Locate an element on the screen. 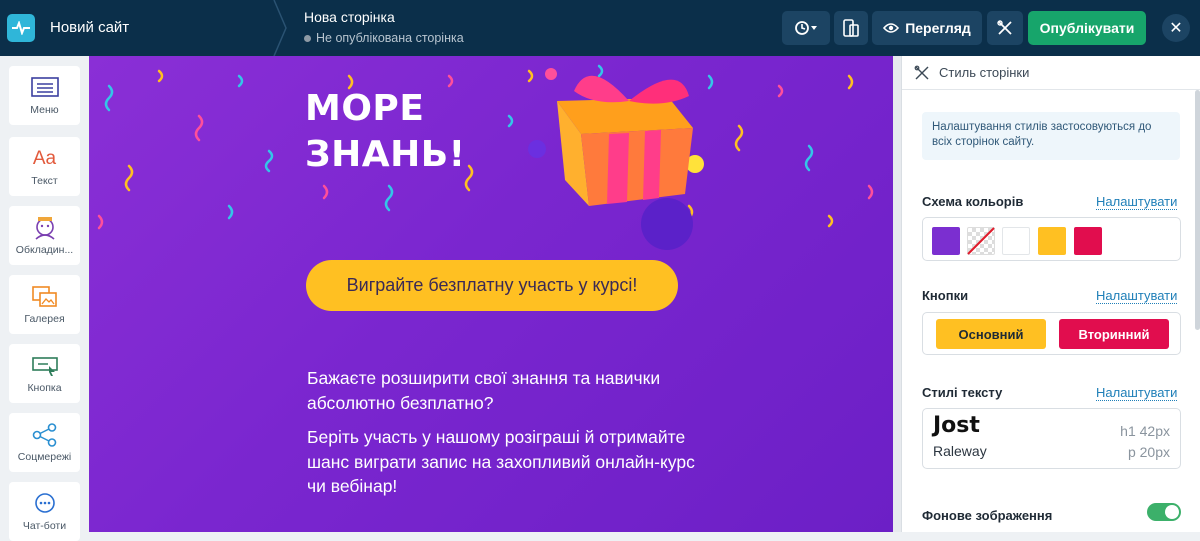 The height and width of the screenshot is (541, 1200). heading-font-size: h1 42px is located at coordinates (1145, 431).